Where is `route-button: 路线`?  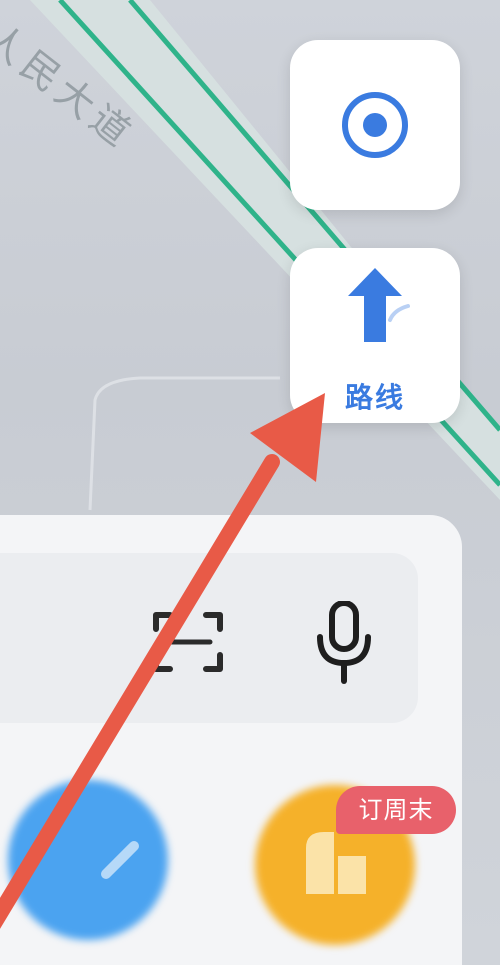
route-button: 路线 is located at coordinates (375, 335).